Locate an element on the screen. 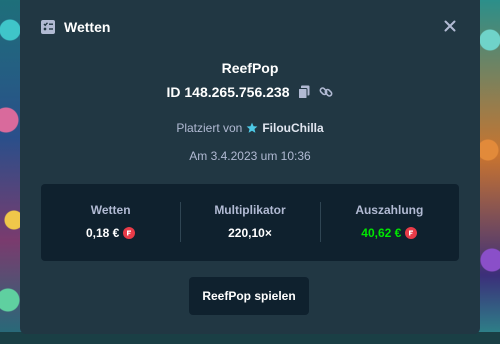  link-icon is located at coordinates (325, 92).